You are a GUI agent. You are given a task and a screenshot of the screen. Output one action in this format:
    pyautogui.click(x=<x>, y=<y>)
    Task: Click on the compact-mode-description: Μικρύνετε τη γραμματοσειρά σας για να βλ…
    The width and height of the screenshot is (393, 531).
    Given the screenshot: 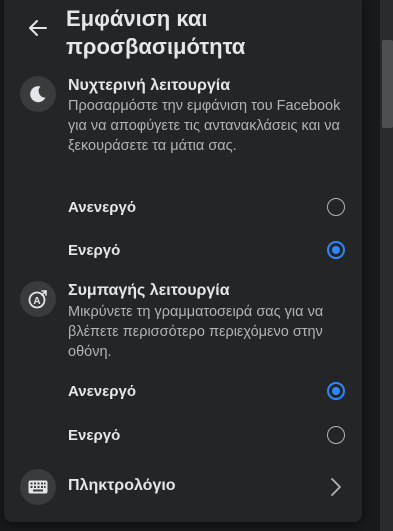 What is the action you would take?
    pyautogui.click(x=196, y=332)
    